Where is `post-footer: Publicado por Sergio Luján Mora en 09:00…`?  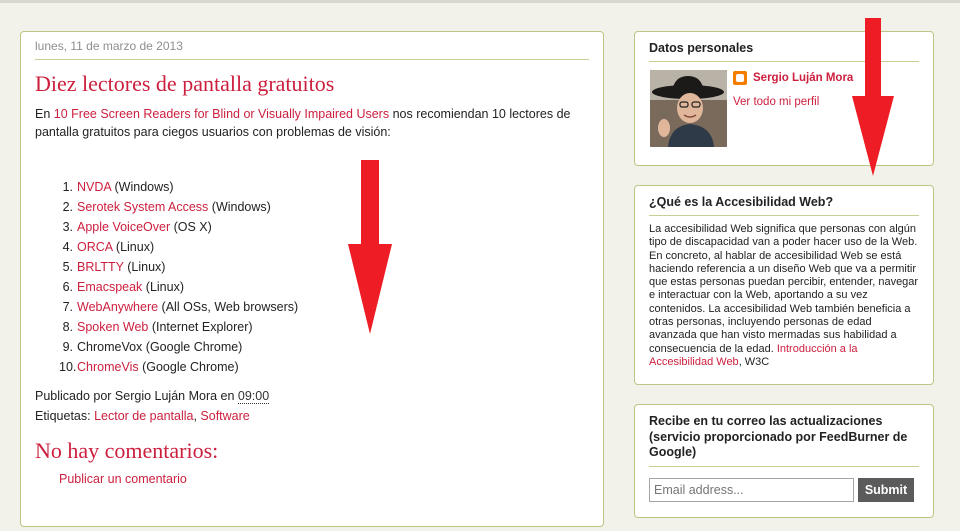 post-footer: Publicado por Sergio Luján Mora en 09:00… is located at coordinates (312, 406).